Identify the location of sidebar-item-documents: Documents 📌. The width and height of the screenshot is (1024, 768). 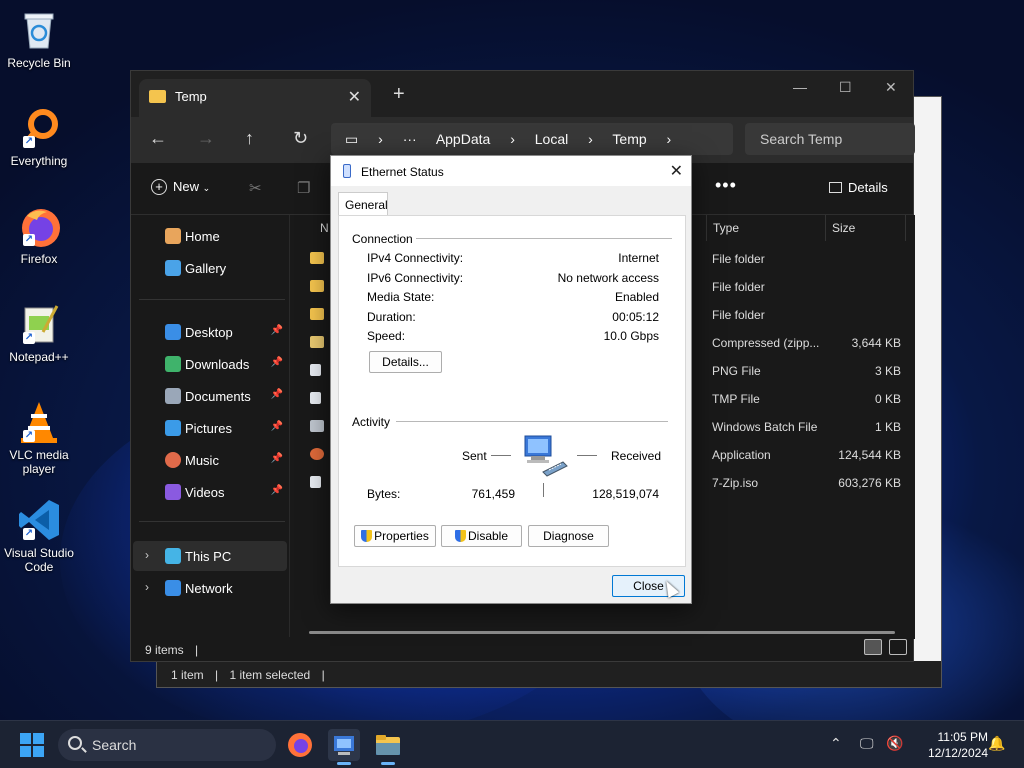
(210, 396).